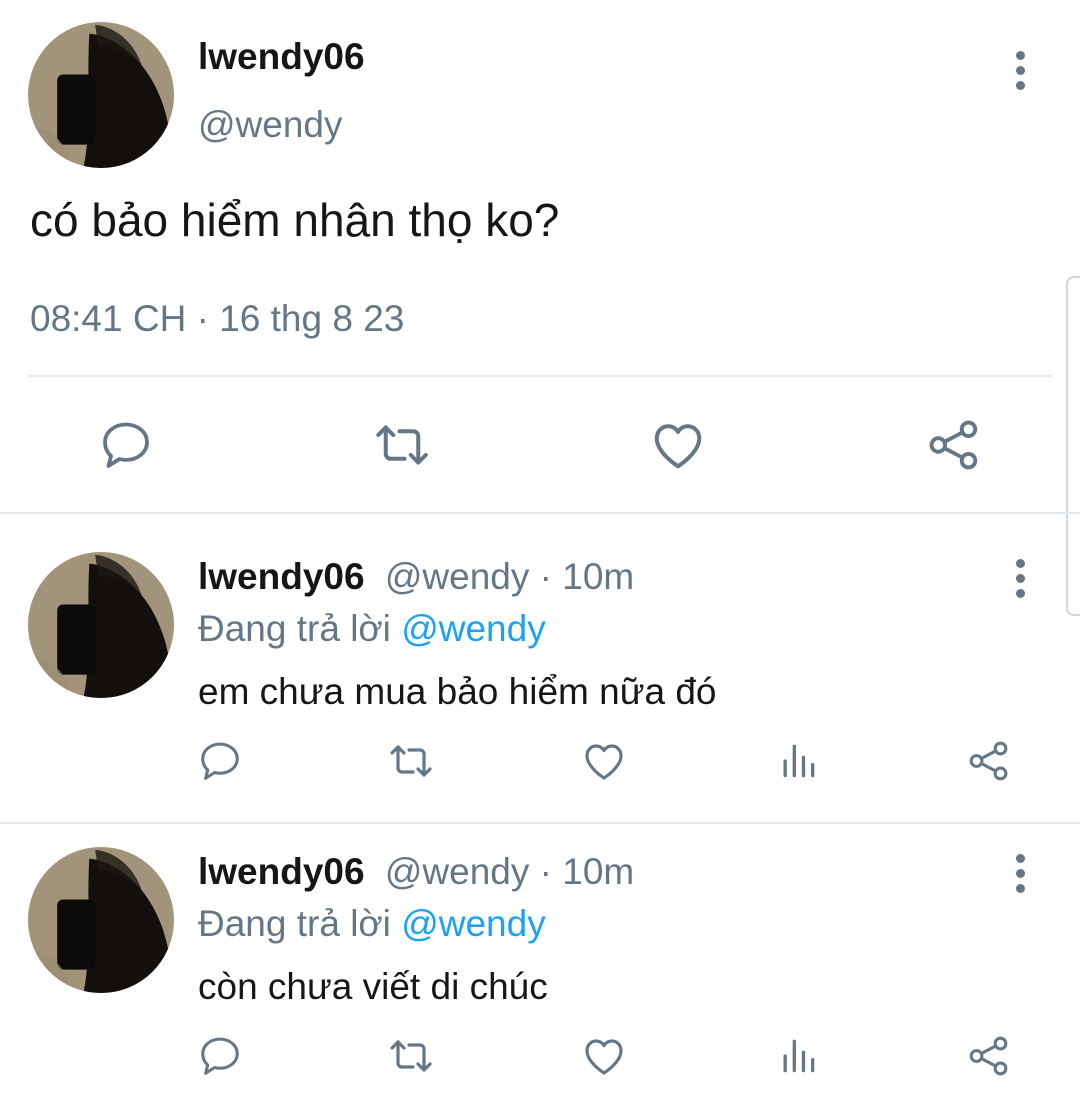  What do you see at coordinates (217, 318) in the screenshot?
I see `tweet-timestamp: 08:41 CH · 16 thg 8 23` at bounding box center [217, 318].